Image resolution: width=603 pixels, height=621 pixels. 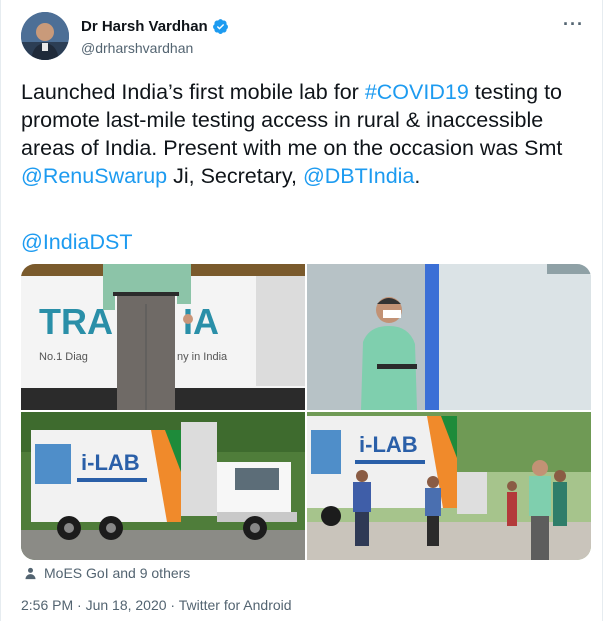 I want to click on photo-mobile-lab-truck: i-LAB, so click(x=163, y=486).